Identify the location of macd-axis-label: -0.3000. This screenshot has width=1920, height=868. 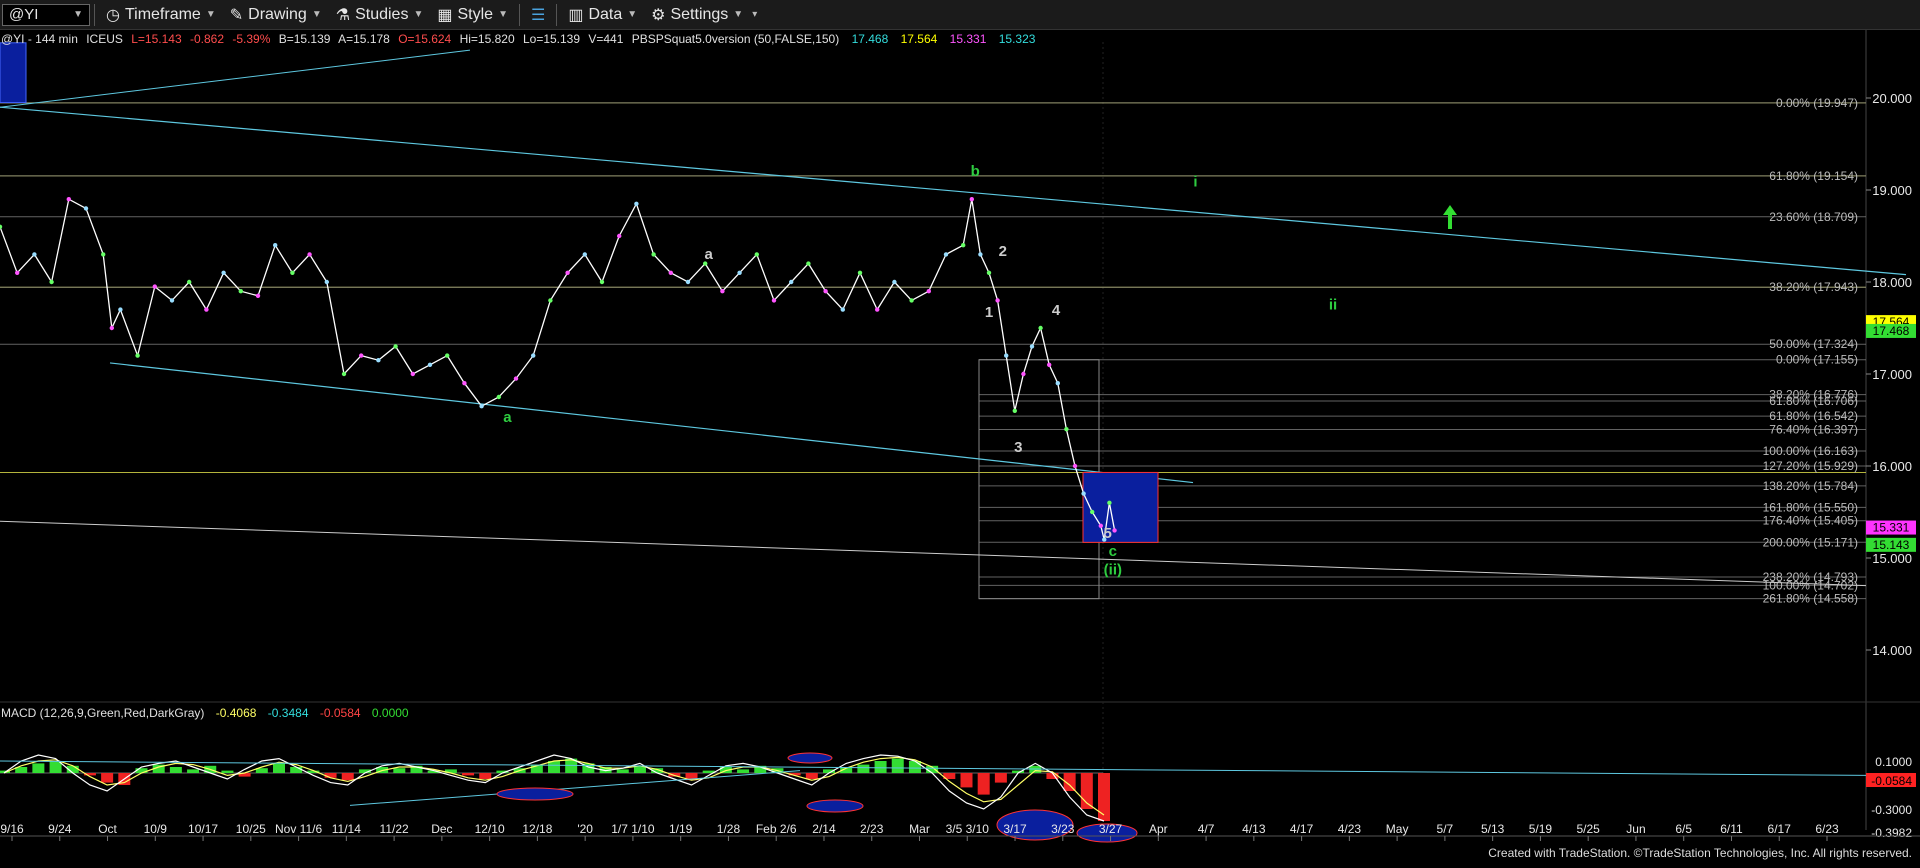
(1891, 810).